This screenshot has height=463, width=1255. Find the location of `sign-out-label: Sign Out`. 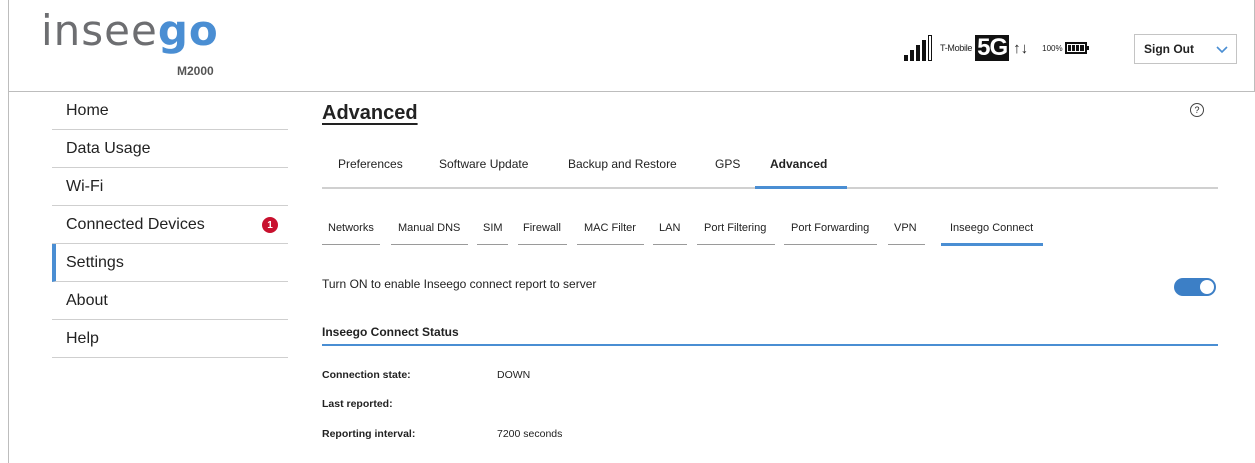

sign-out-label: Sign Out is located at coordinates (1169, 49).